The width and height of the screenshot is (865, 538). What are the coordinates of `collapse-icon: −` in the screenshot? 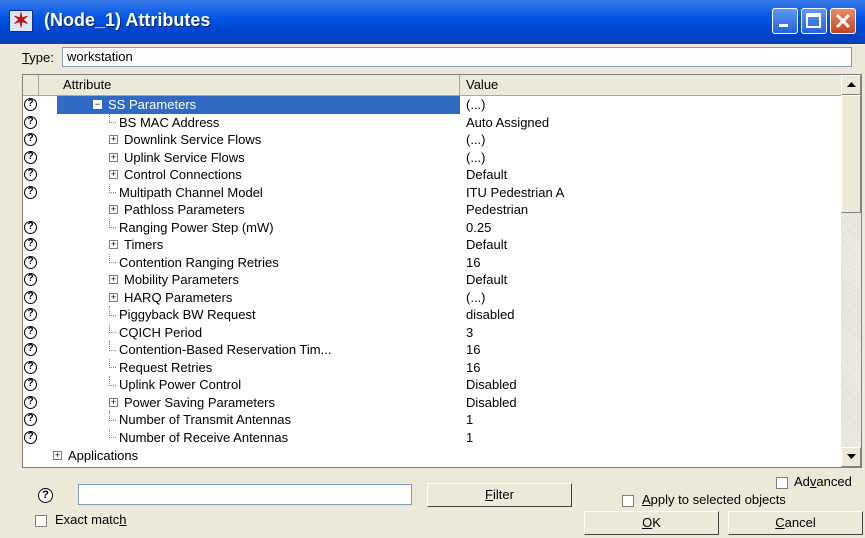 It's located at (97, 105).